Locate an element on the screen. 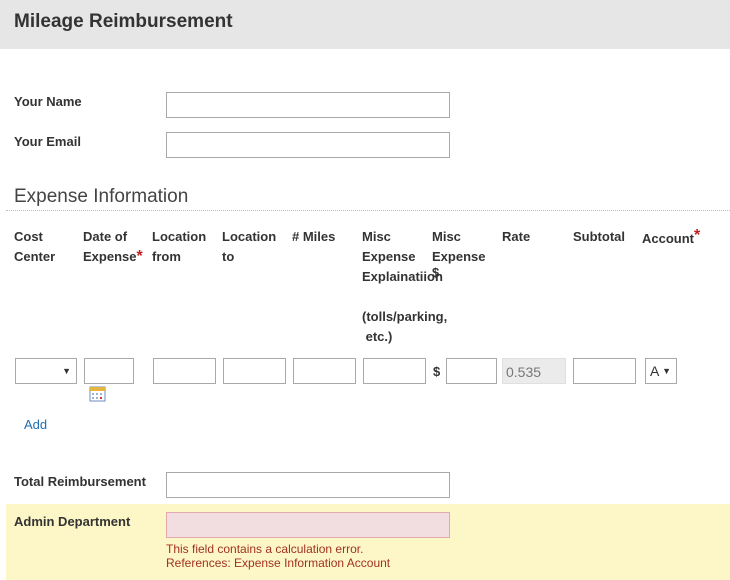 Image resolution: width=730 pixels, height=580 pixels. column-header-text: to is located at coordinates (228, 256).